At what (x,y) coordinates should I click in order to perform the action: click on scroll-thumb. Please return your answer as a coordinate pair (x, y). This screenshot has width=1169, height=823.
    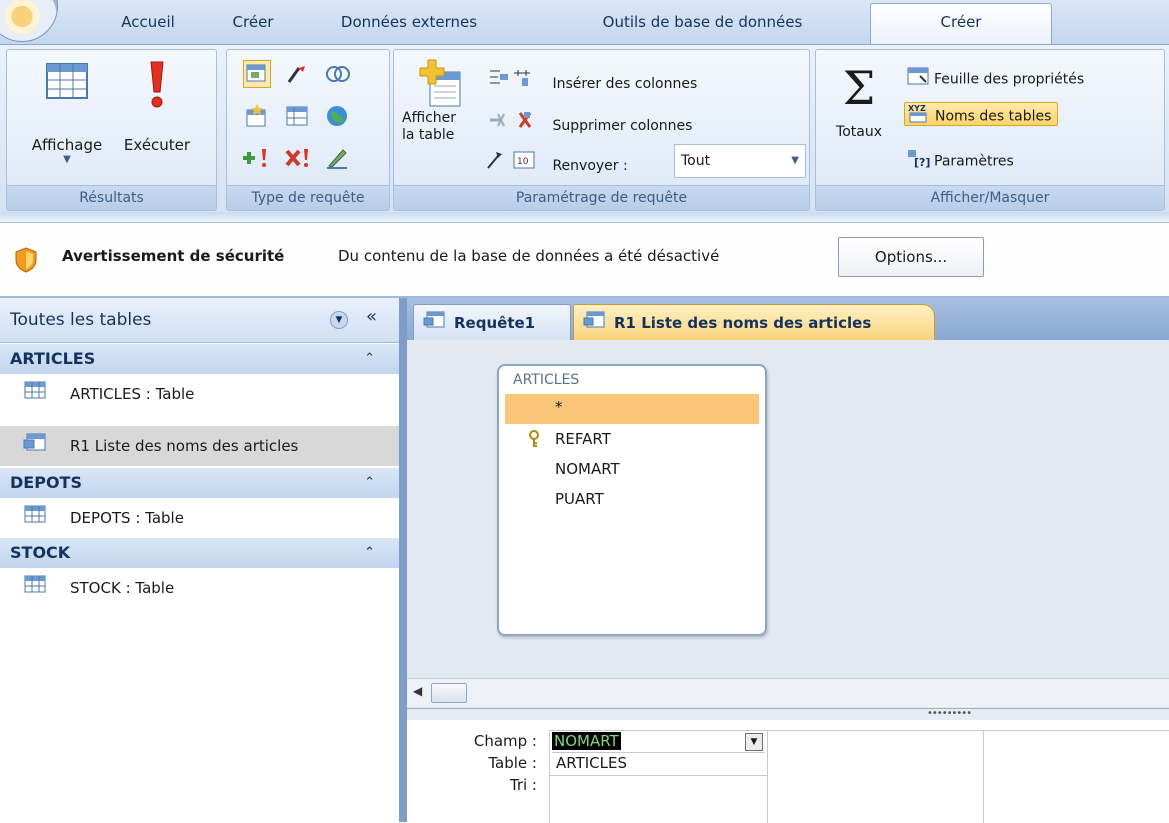
    Looking at the image, I should click on (449, 693).